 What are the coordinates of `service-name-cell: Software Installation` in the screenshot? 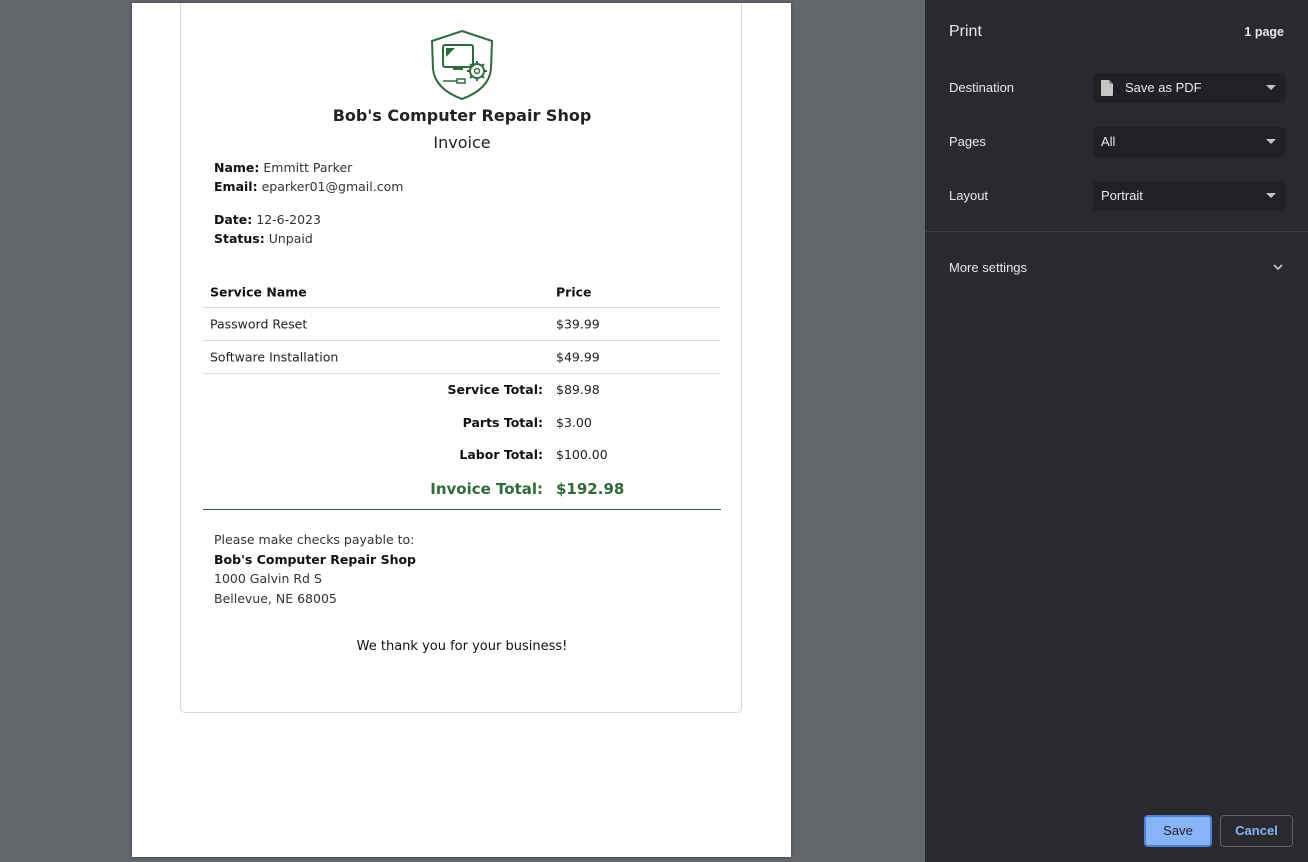 It's located at (274, 357).